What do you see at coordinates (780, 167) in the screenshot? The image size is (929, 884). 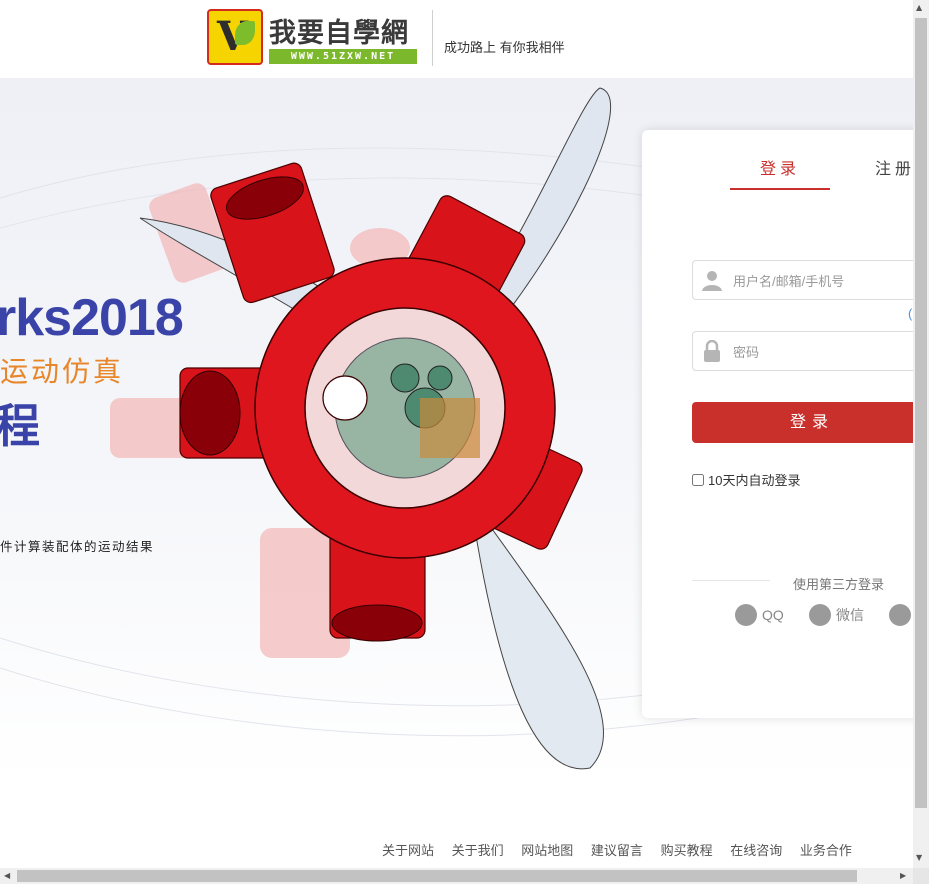 I see `tab-login: 登录` at bounding box center [780, 167].